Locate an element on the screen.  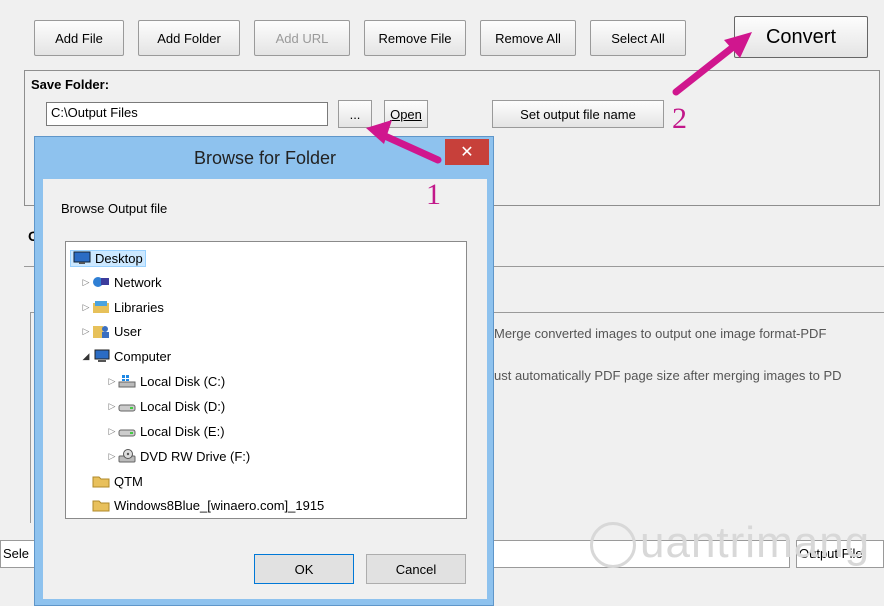
annotation-number-1: 1 is located at coordinates (433, 194).